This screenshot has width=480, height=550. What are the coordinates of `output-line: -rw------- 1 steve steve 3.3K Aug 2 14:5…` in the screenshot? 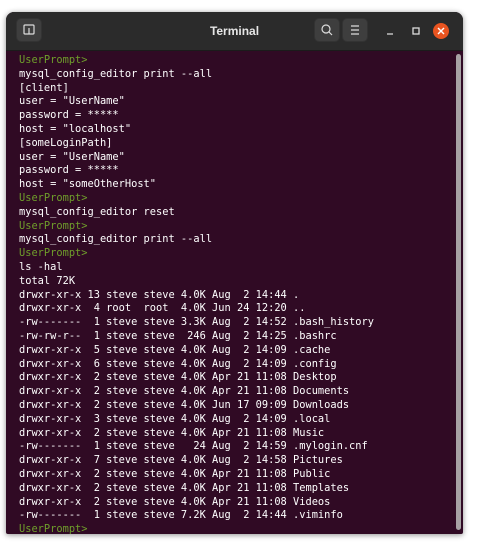 It's located at (196, 322).